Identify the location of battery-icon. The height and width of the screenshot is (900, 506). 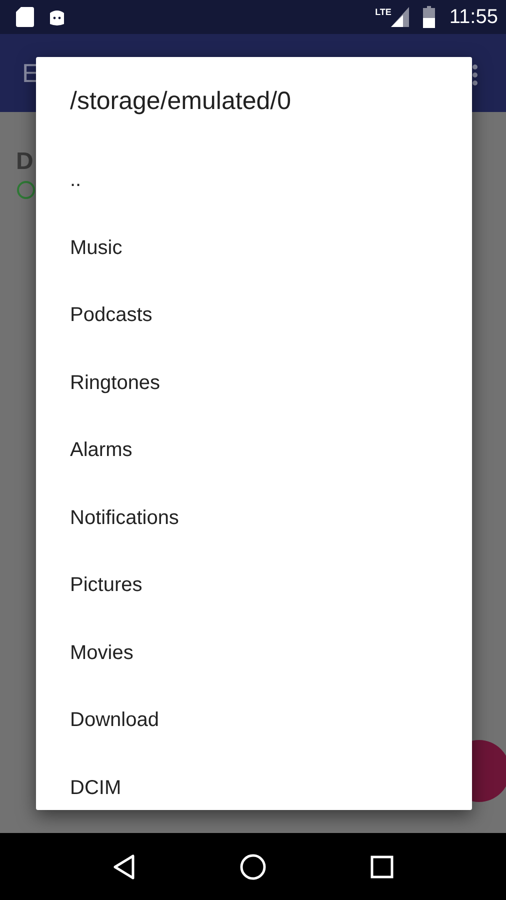
(429, 17).